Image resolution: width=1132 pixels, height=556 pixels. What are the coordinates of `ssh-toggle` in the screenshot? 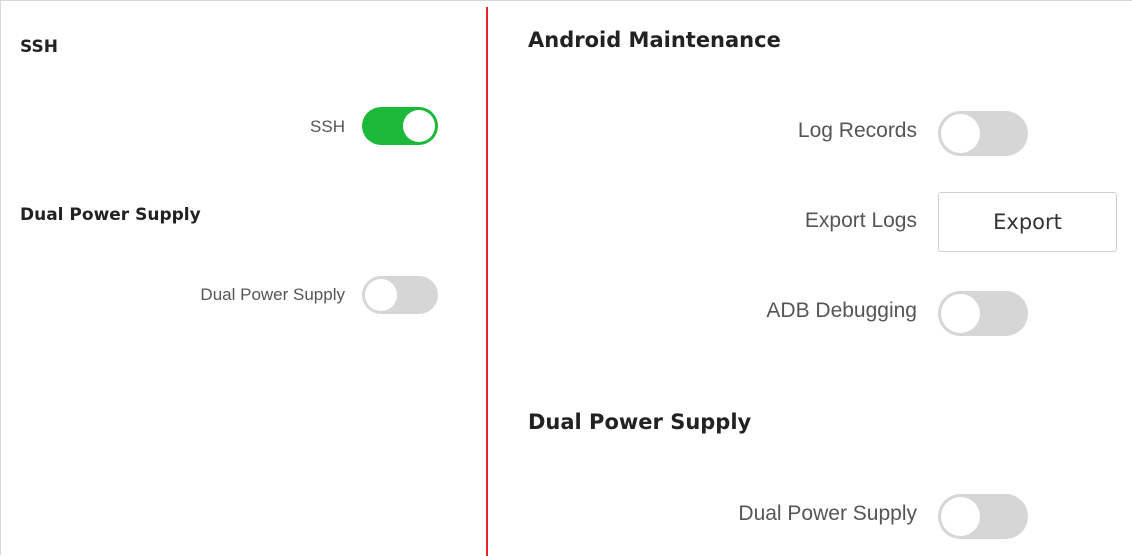 It's located at (400, 126).